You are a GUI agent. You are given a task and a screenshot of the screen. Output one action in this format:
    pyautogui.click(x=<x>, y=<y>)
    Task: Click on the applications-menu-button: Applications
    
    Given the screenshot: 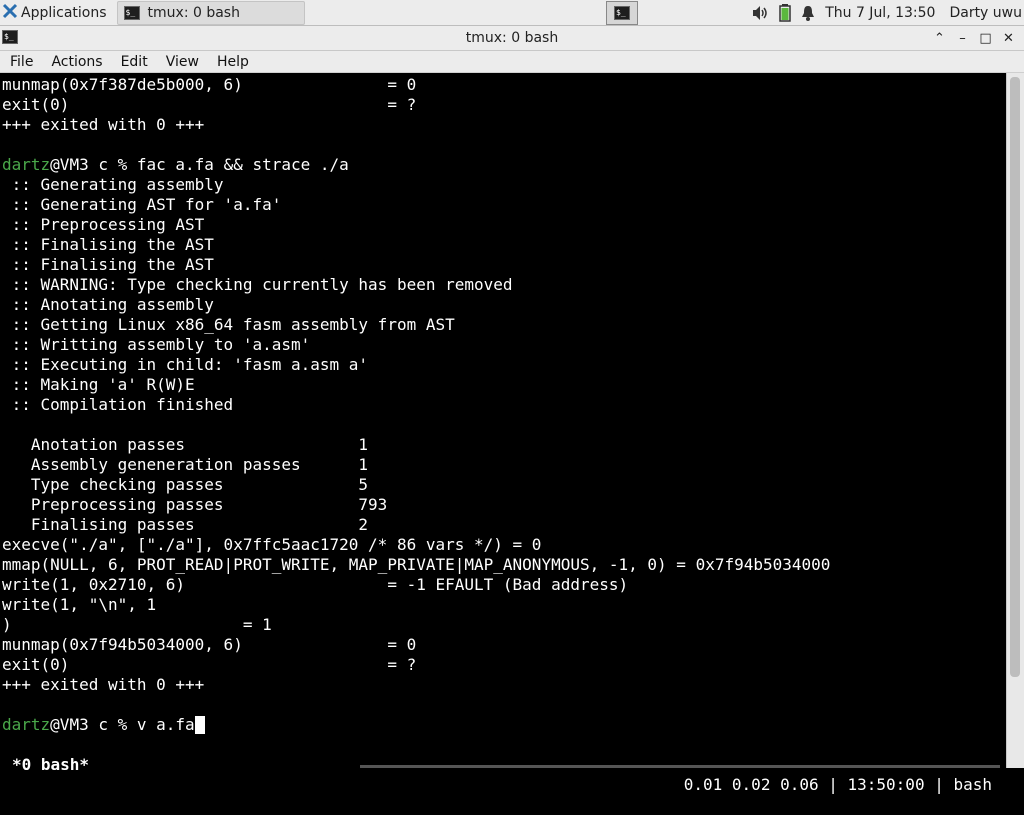 What is the action you would take?
    pyautogui.click(x=55, y=13)
    